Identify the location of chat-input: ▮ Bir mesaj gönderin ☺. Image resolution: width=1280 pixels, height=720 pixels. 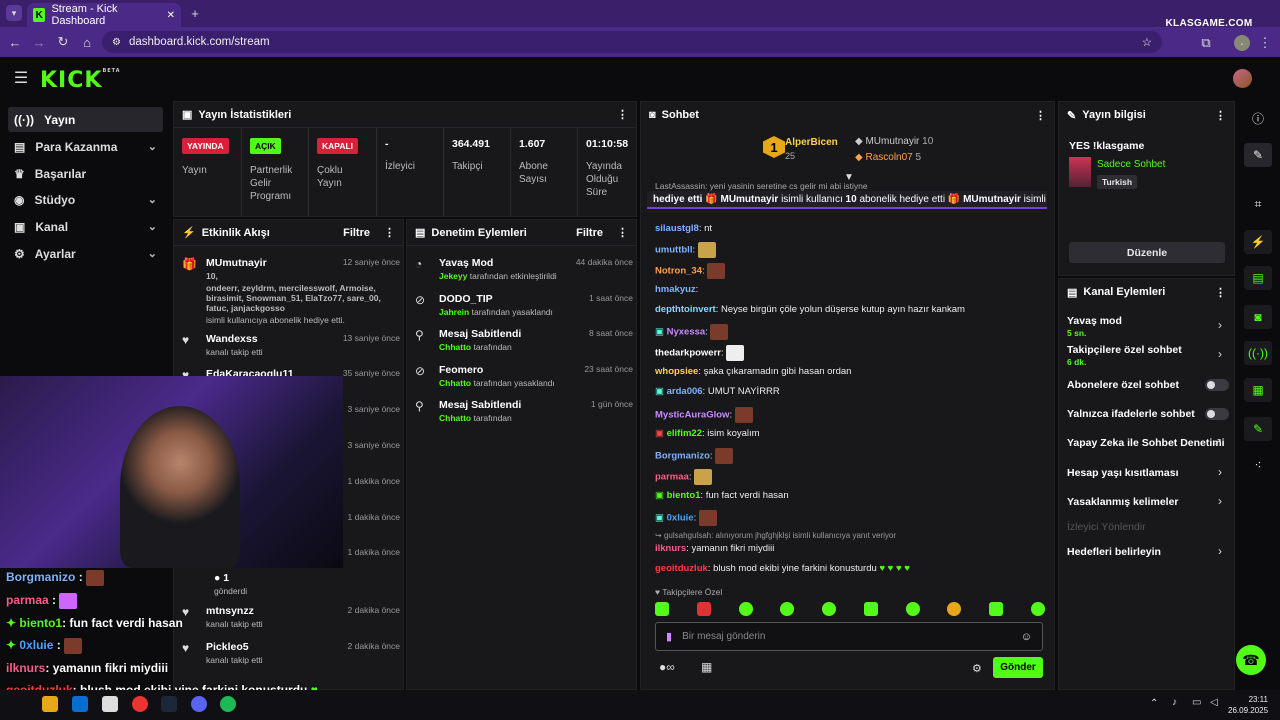
(849, 636).